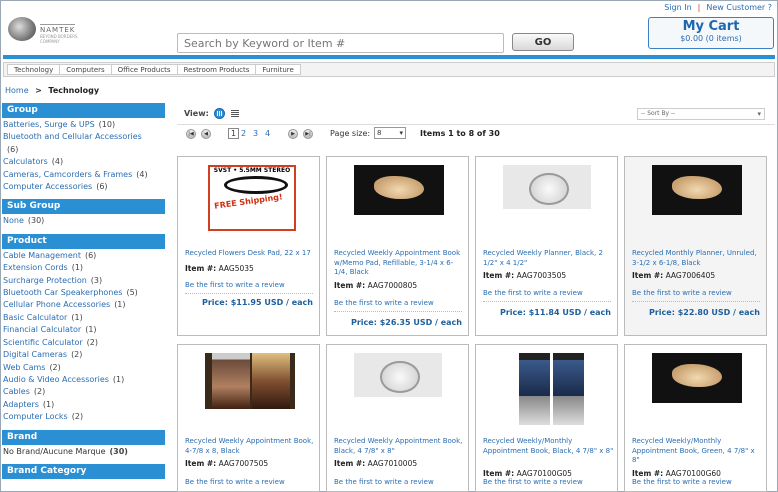 This screenshot has height=492, width=778. I want to click on group-item: Batteries, Surge & UPS (10), so click(83, 125).